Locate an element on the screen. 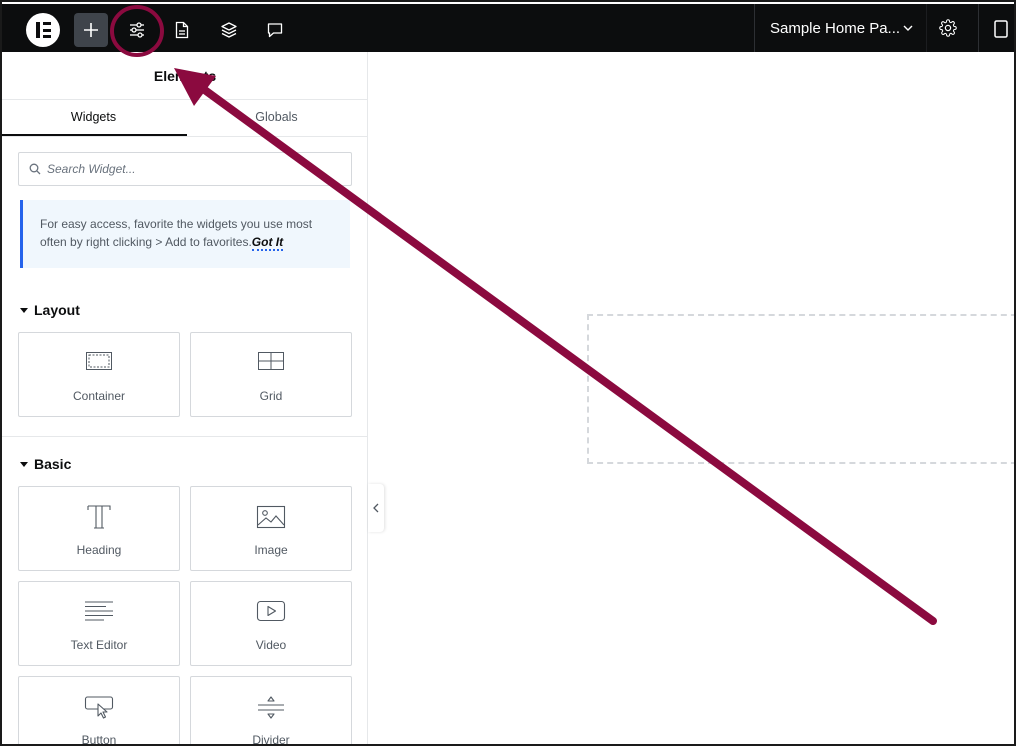  widget-text-editor: Text Editor is located at coordinates (99, 623).